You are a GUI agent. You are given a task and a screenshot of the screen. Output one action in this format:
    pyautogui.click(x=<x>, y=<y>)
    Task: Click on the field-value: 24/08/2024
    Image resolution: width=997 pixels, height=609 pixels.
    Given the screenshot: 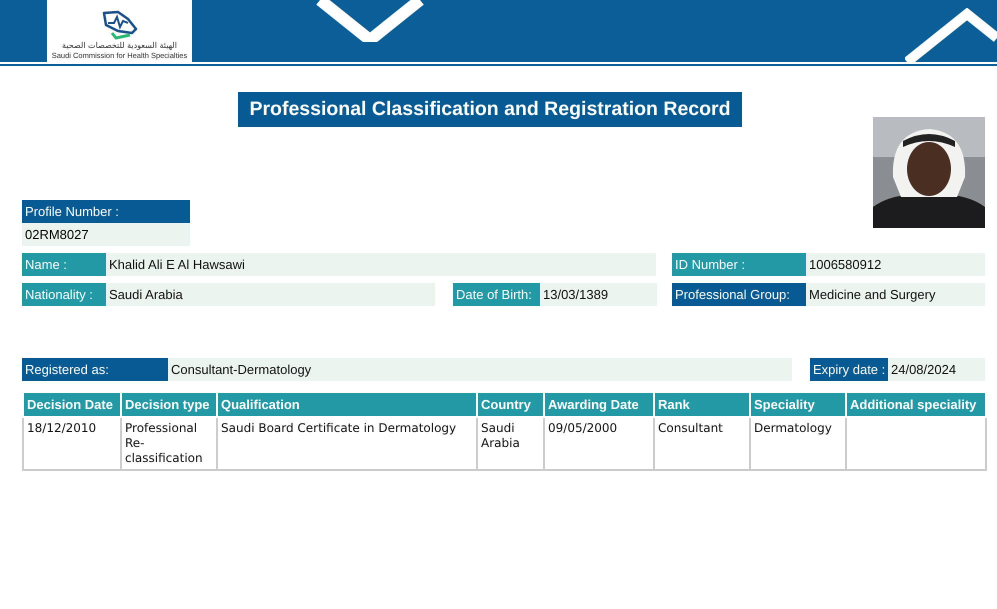 What is the action you would take?
    pyautogui.click(x=936, y=369)
    